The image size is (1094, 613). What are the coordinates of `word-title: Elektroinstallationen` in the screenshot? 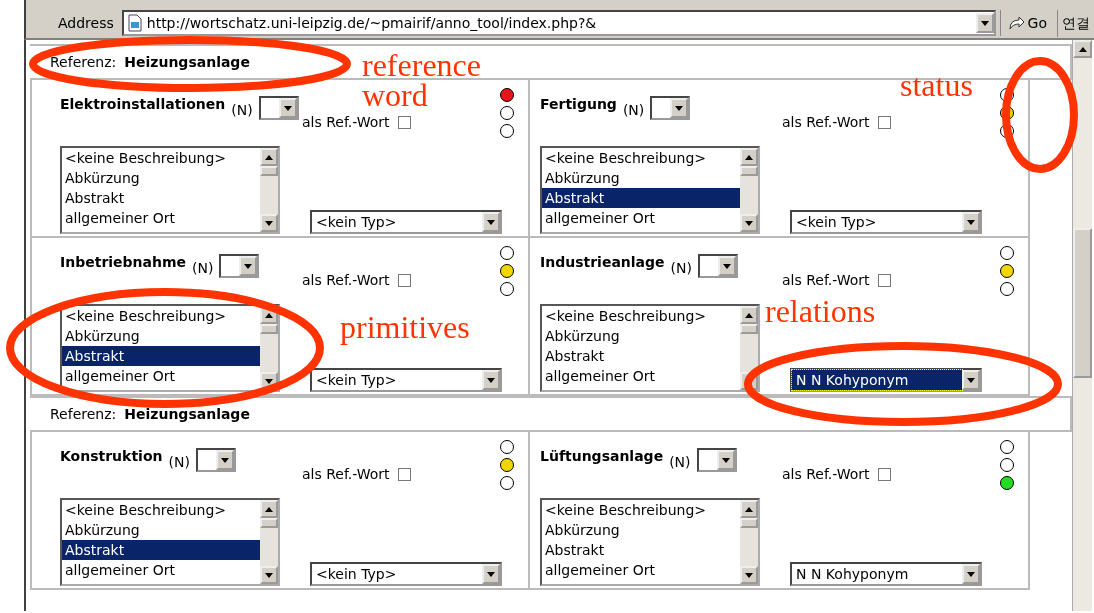 It's located at (143, 104).